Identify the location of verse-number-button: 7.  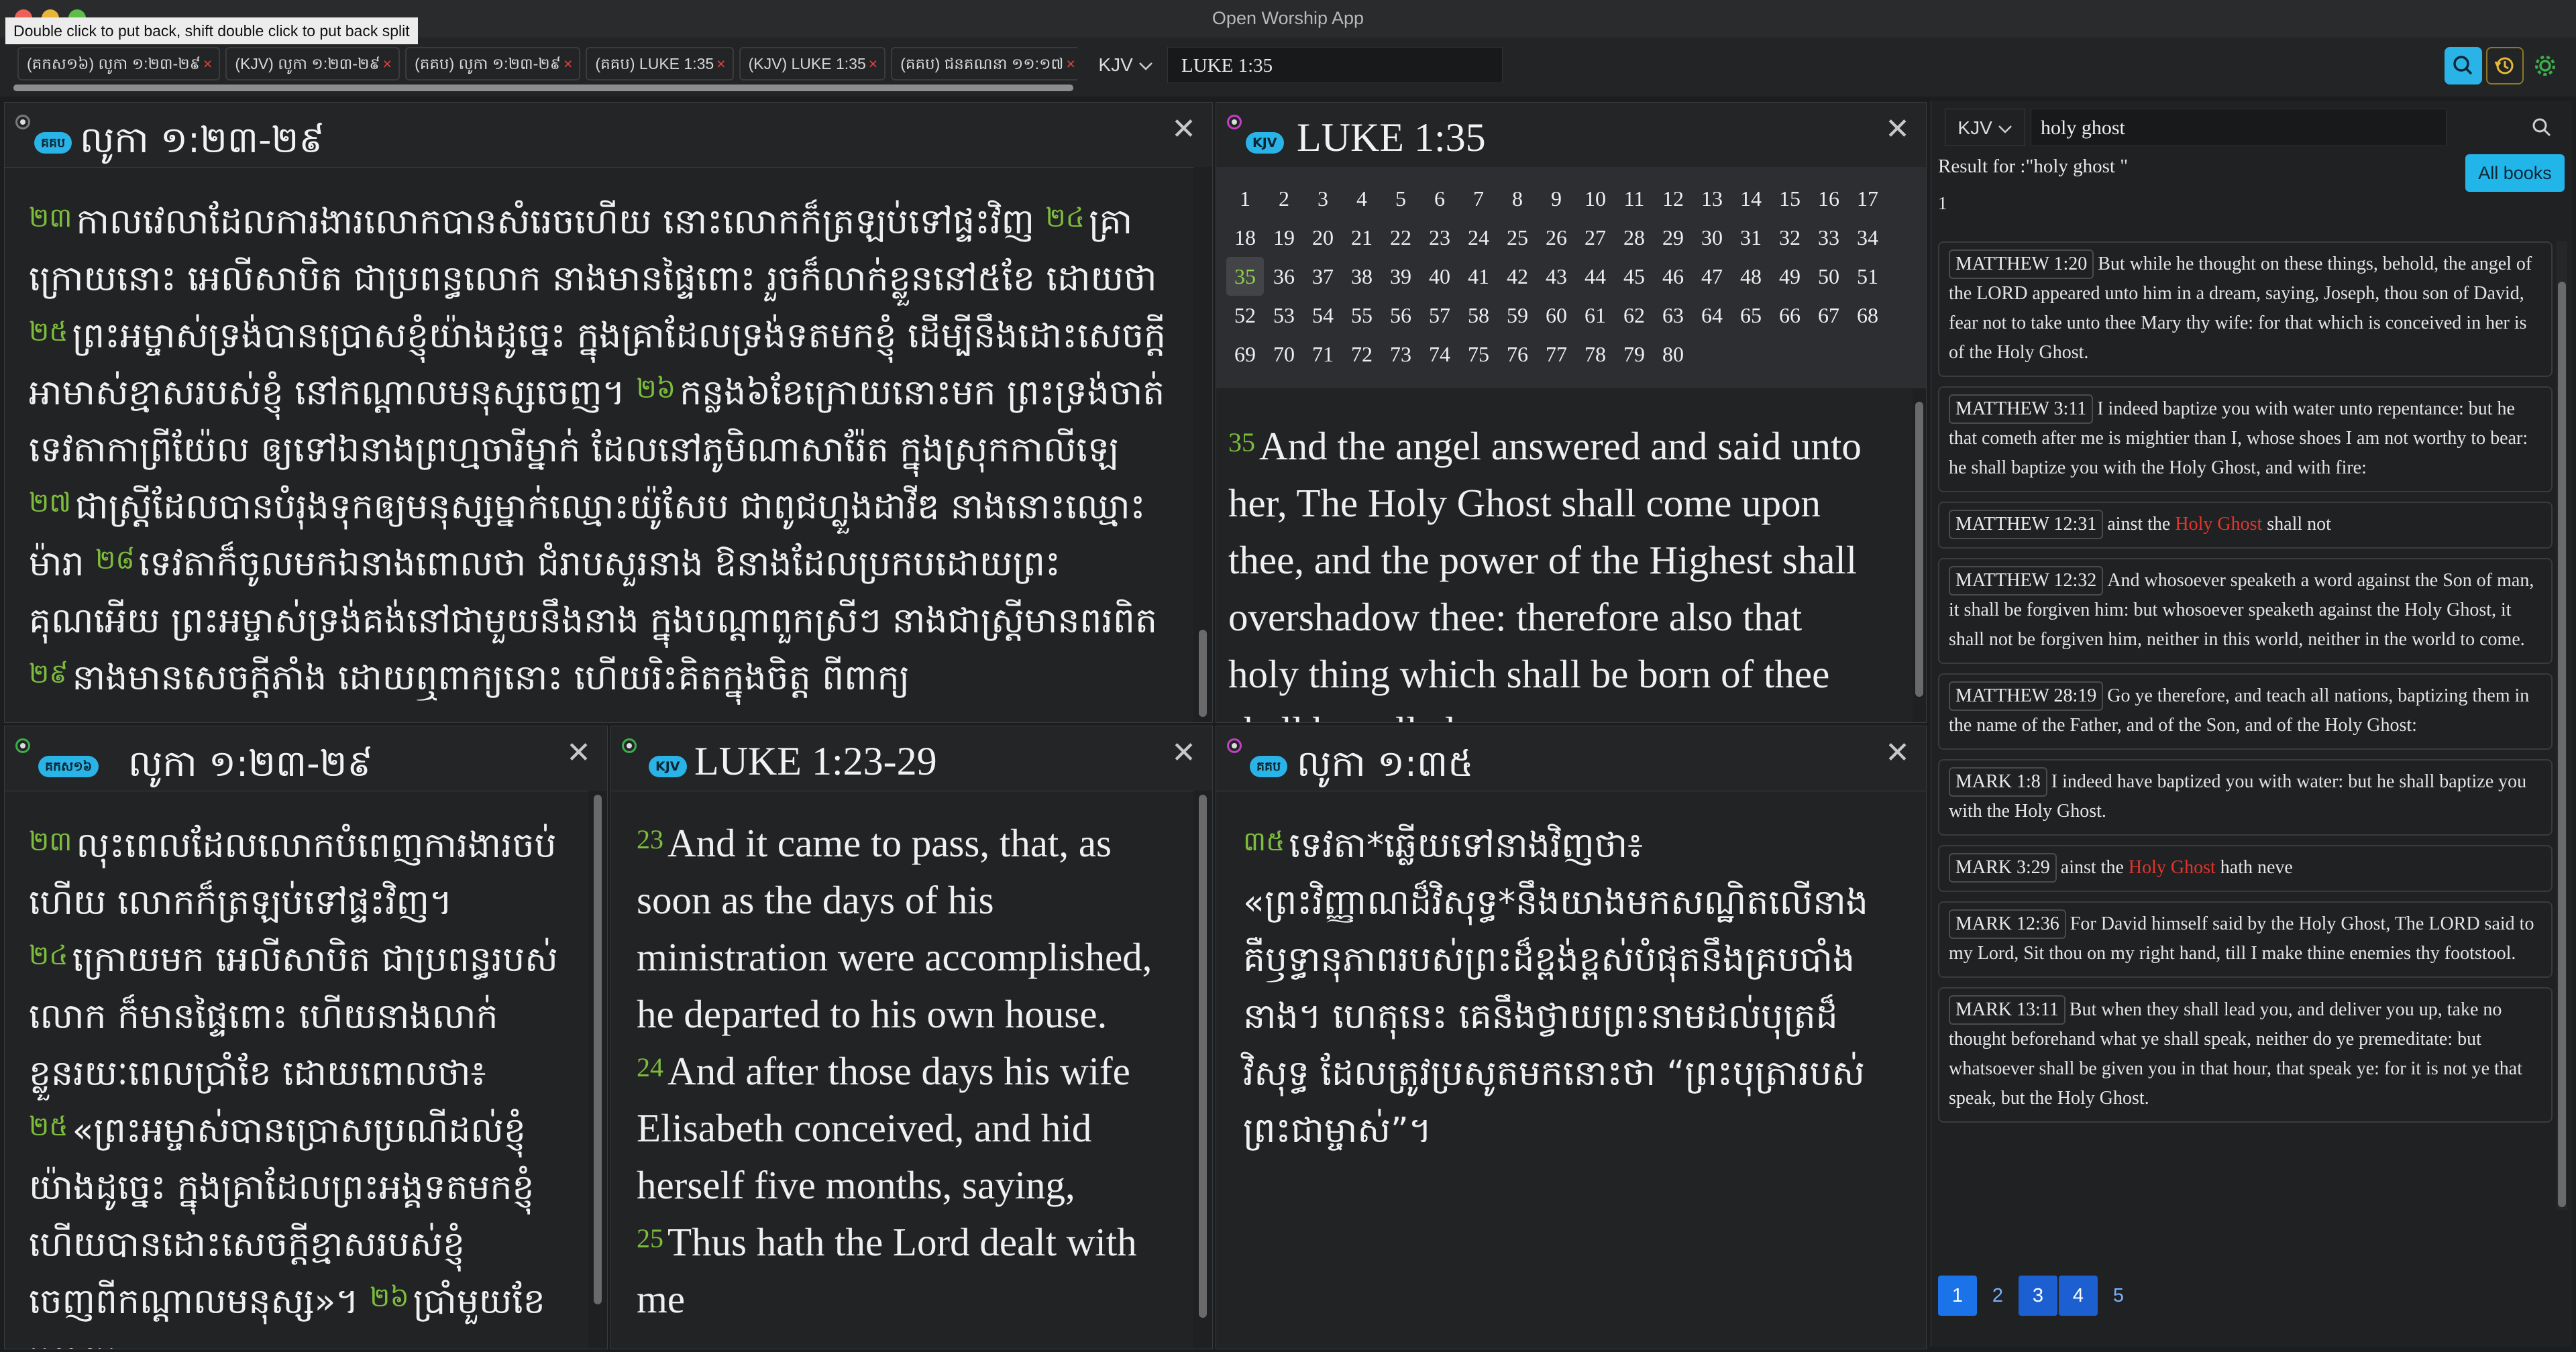
(1478, 198).